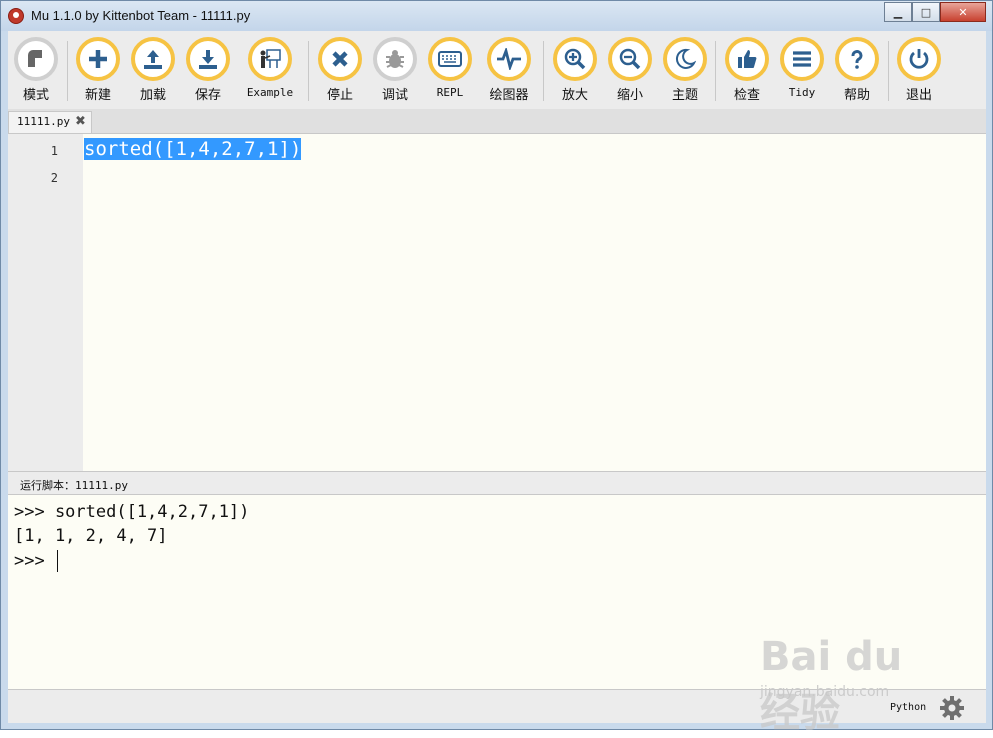 This screenshot has height=738, width=993. What do you see at coordinates (747, 59) in the screenshot?
I see `thumbs-up-icon` at bounding box center [747, 59].